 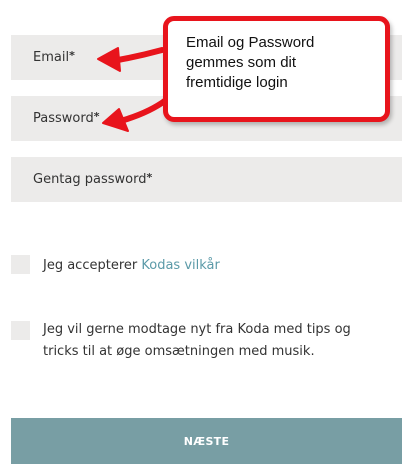 What do you see at coordinates (180, 265) in the screenshot?
I see `terms-link: Kodas vilkår` at bounding box center [180, 265].